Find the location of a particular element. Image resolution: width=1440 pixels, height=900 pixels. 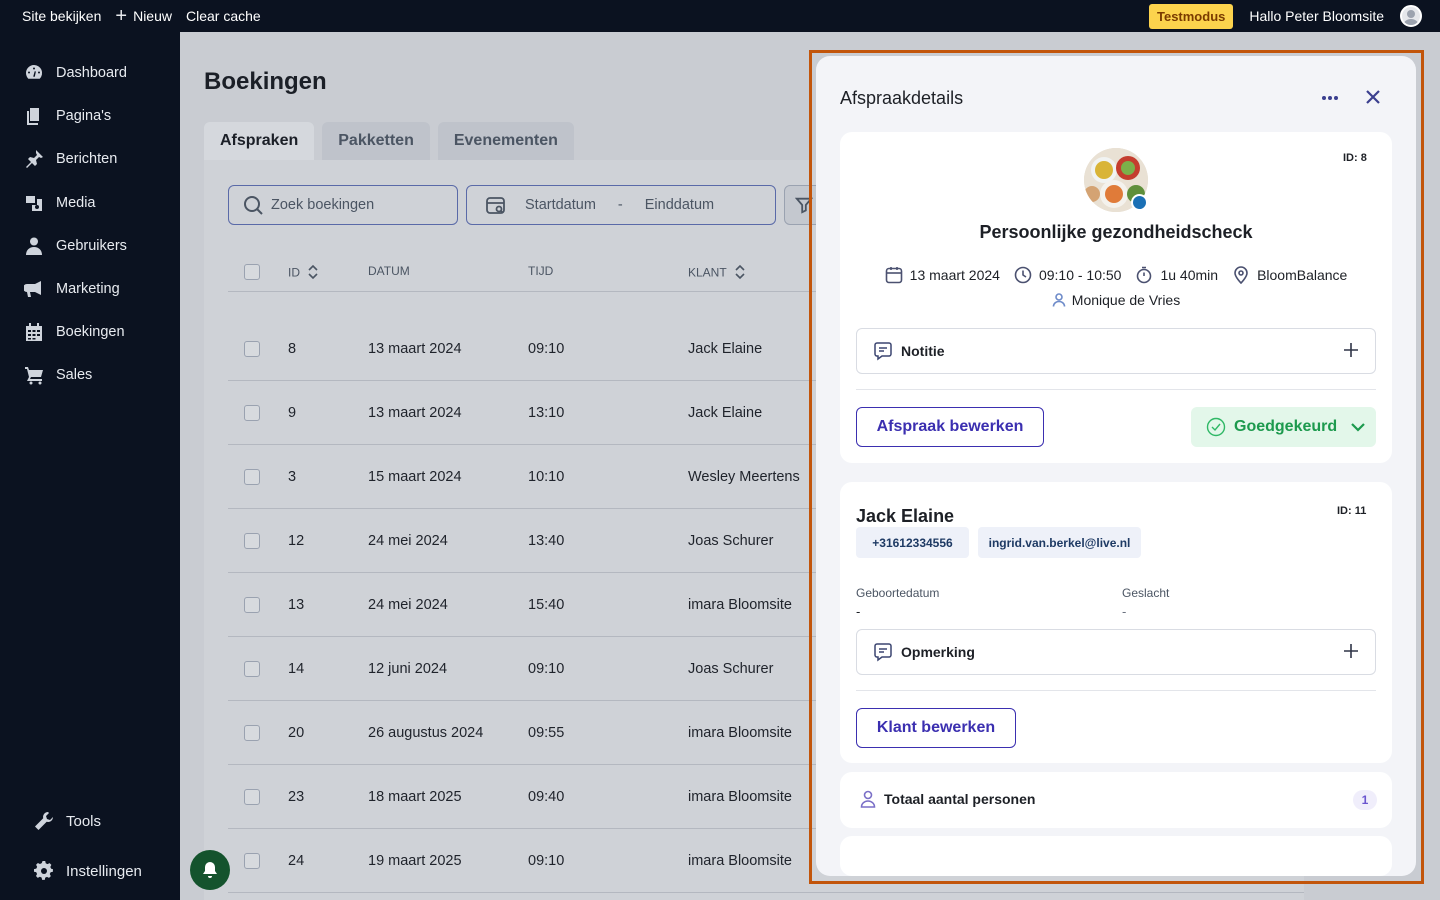

sidebar-item-users: Gebruikers is located at coordinates (90, 246).